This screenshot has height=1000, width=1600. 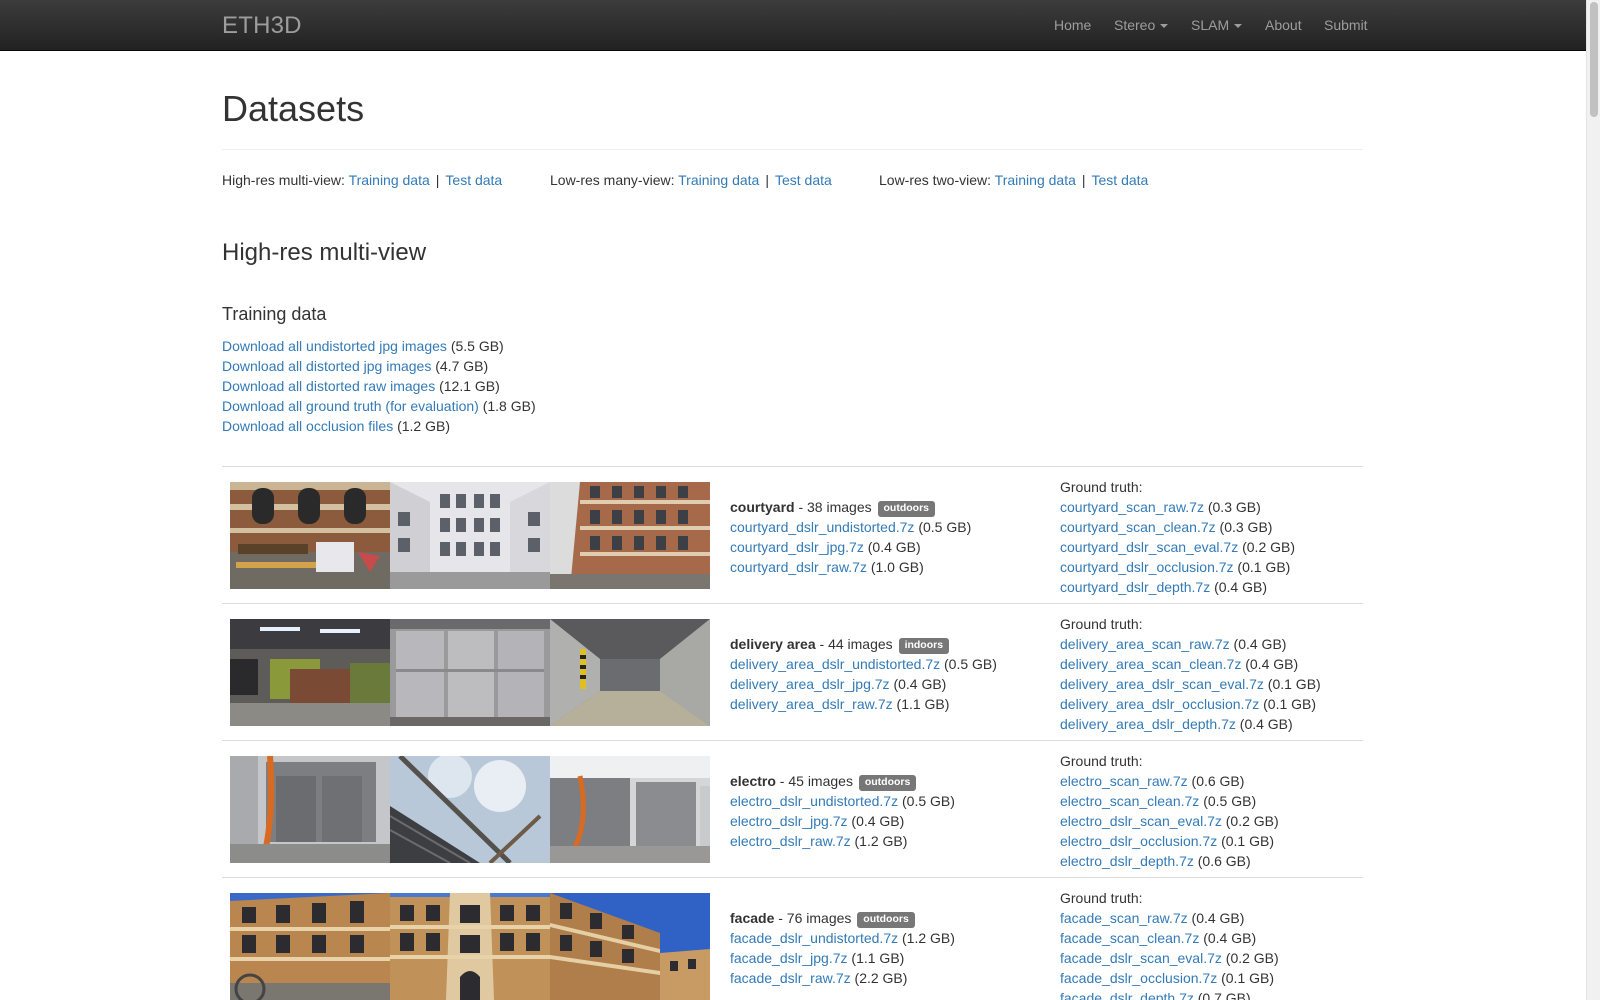 I want to click on gt-file-link: electro_dslr_occlusion.7z, so click(x=1138, y=841).